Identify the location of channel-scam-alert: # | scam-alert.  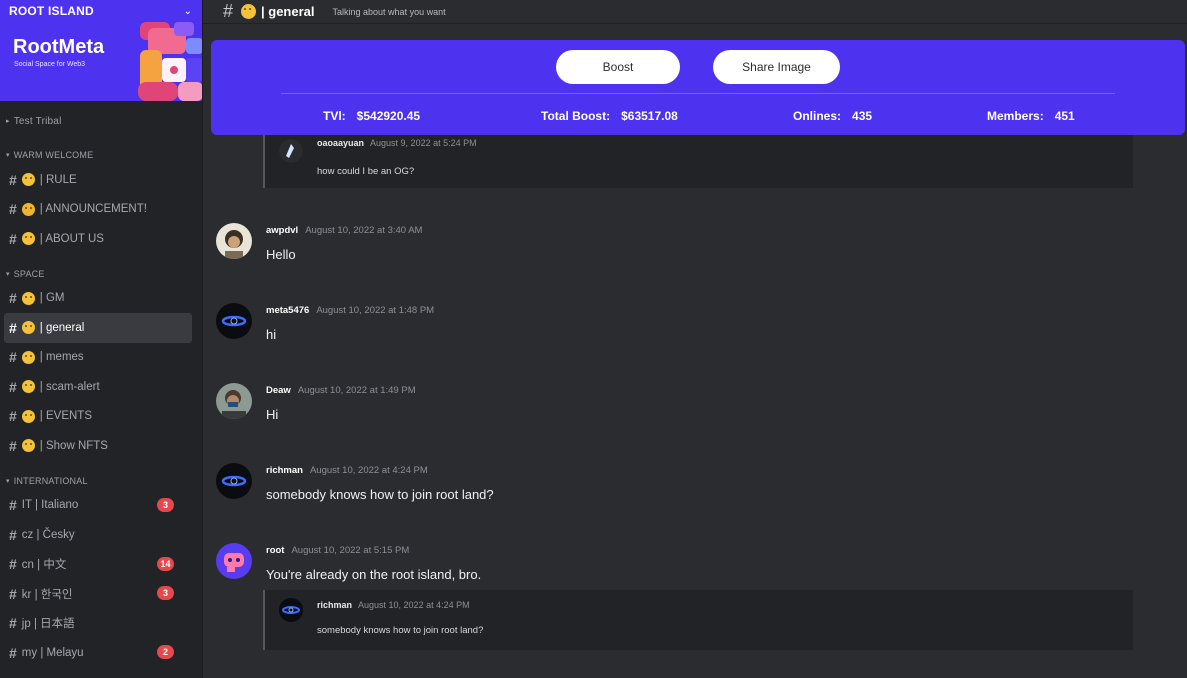
(98, 387).